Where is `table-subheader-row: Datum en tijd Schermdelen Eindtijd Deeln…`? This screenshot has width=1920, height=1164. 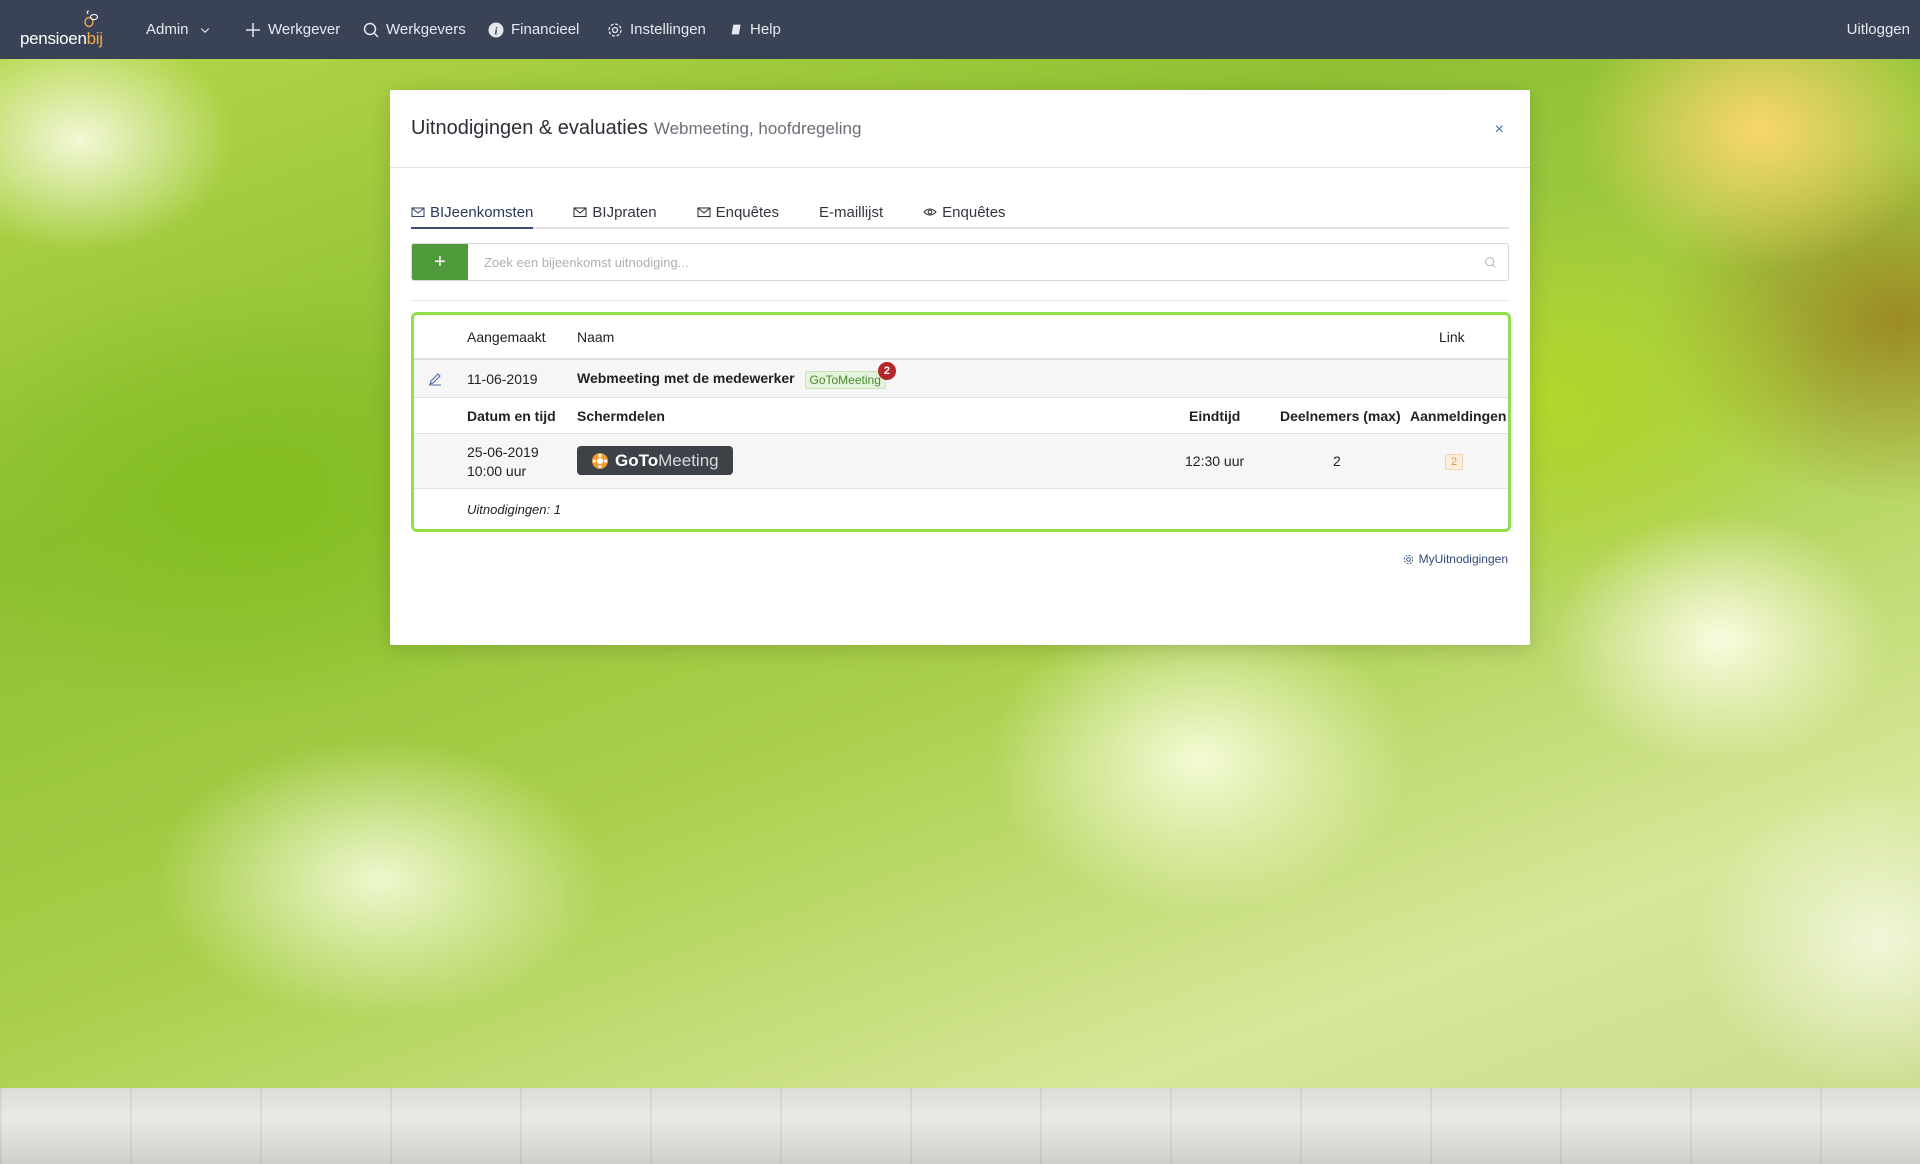 table-subheader-row: Datum en tijd Schermdelen Eindtijd Deeln… is located at coordinates (961, 416).